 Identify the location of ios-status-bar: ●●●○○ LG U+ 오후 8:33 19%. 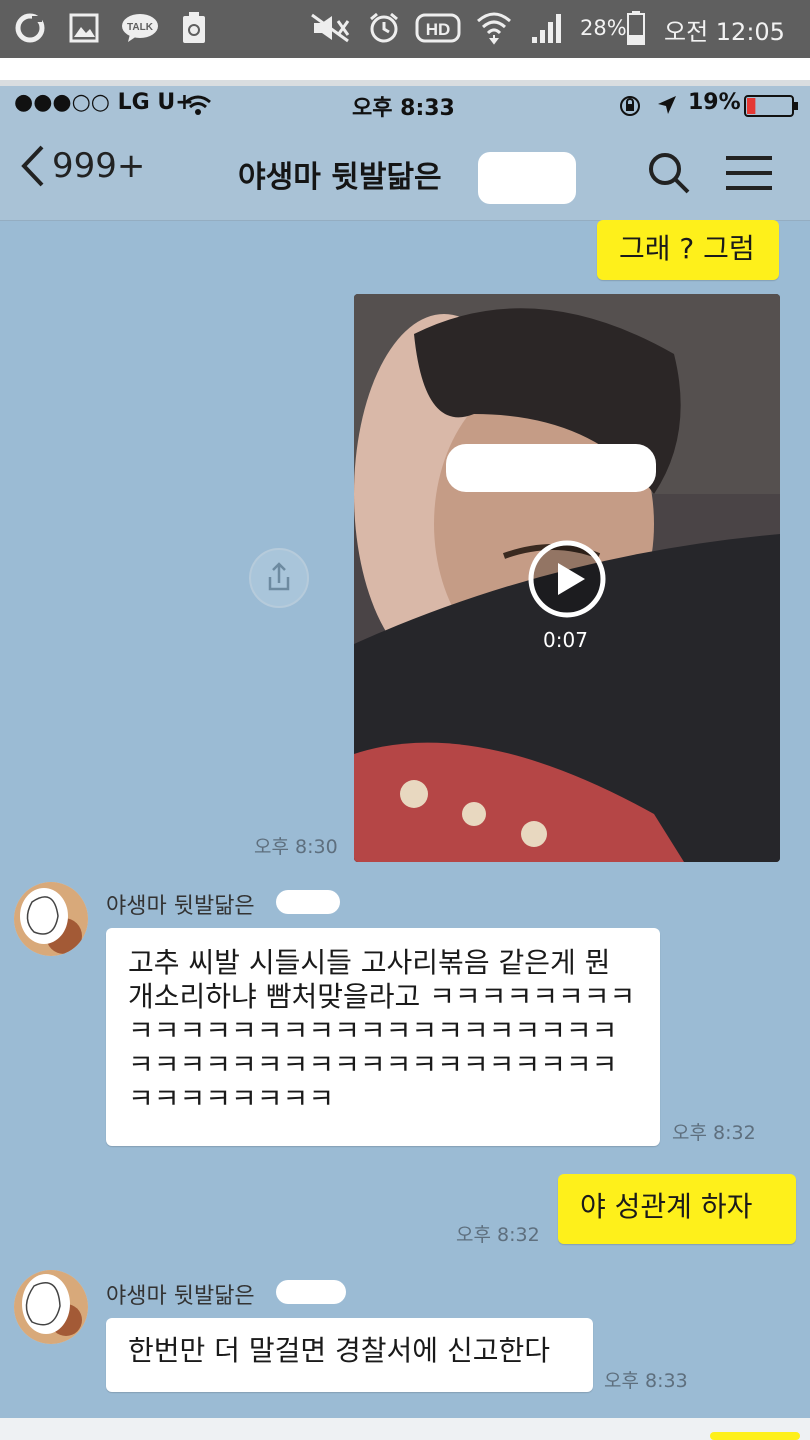
(405, 106).